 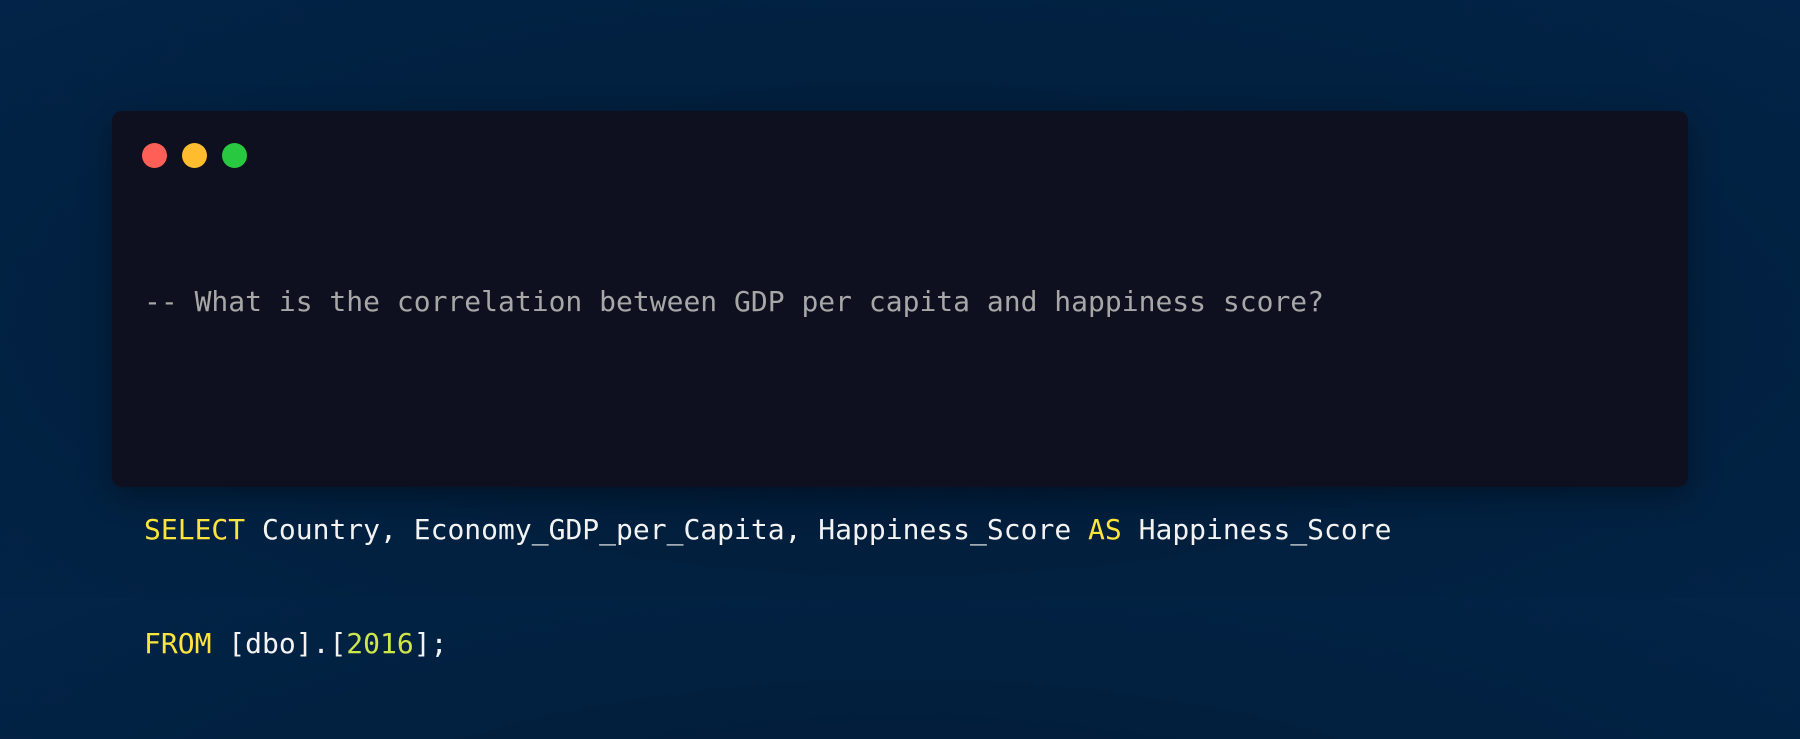 I want to click on minimize-dot, so click(x=194, y=155).